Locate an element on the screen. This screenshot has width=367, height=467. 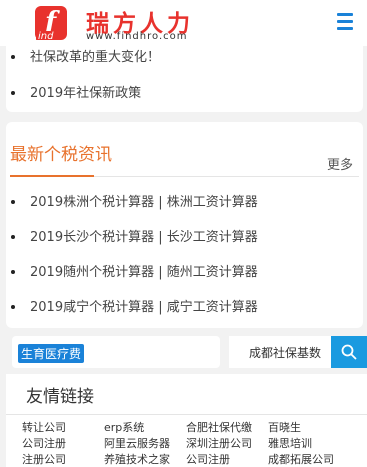
news-link: 2019随州个税计算器 | 随州工资计算器 is located at coordinates (144, 270).